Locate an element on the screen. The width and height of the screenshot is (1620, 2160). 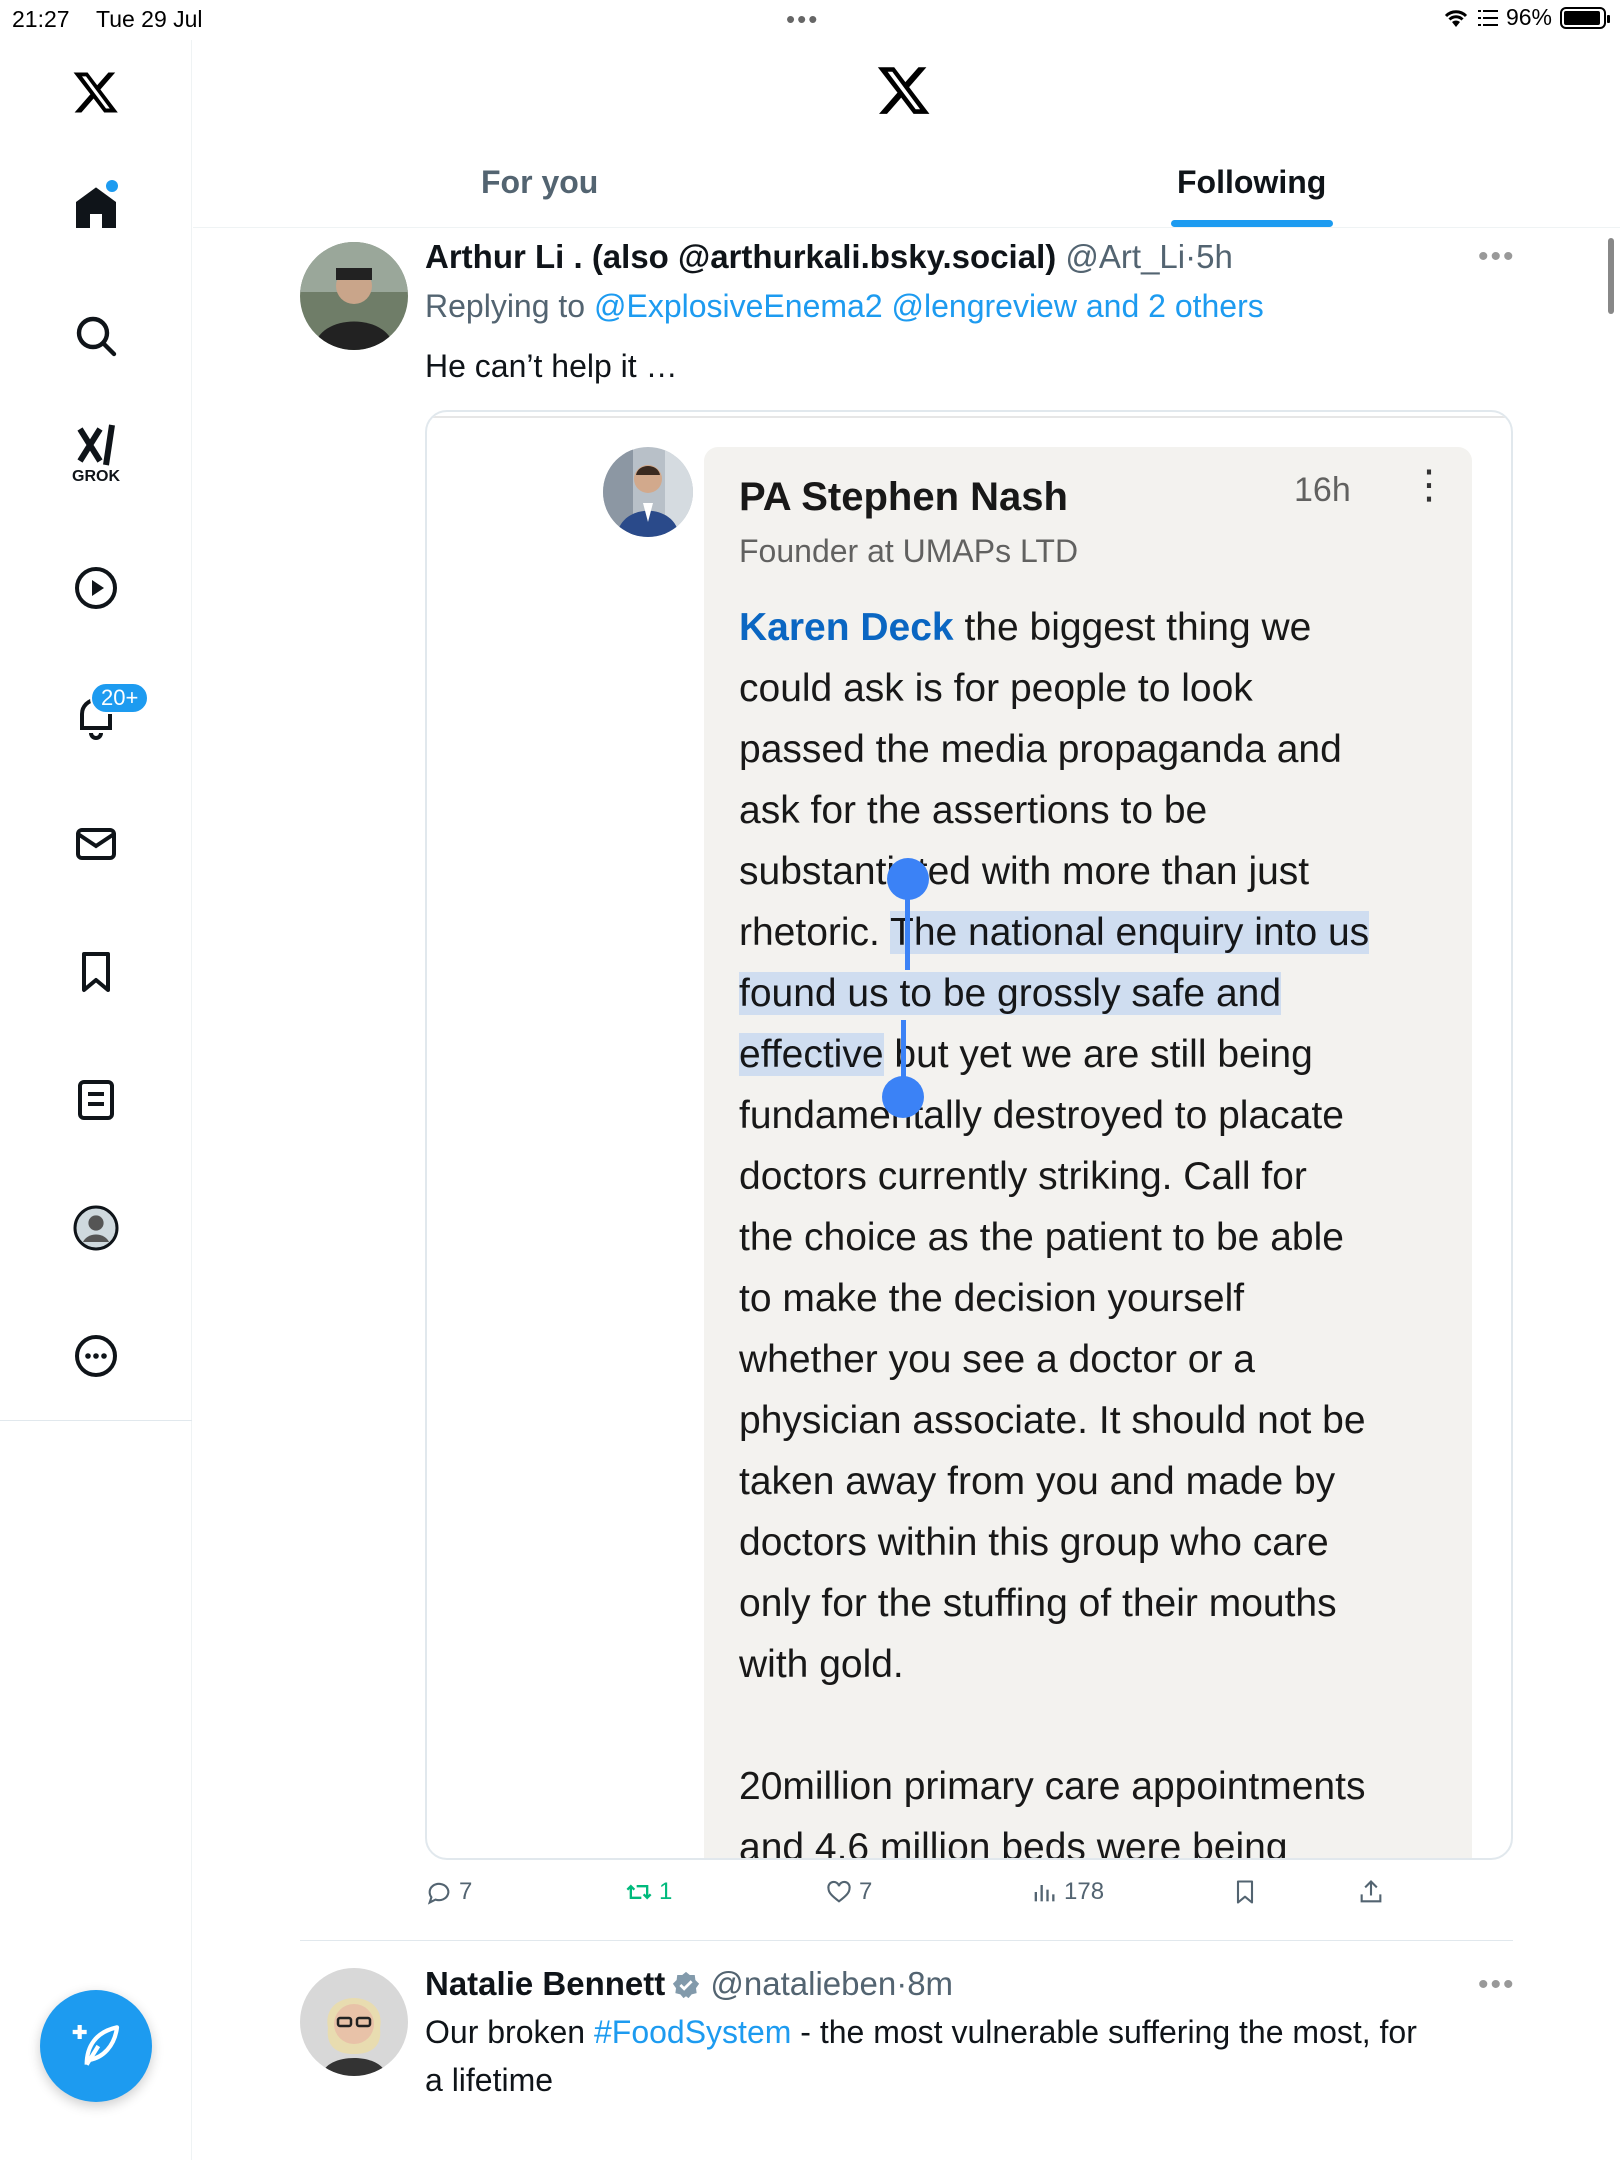
selected-text: The national enquiry into us is located at coordinates (1130, 932).